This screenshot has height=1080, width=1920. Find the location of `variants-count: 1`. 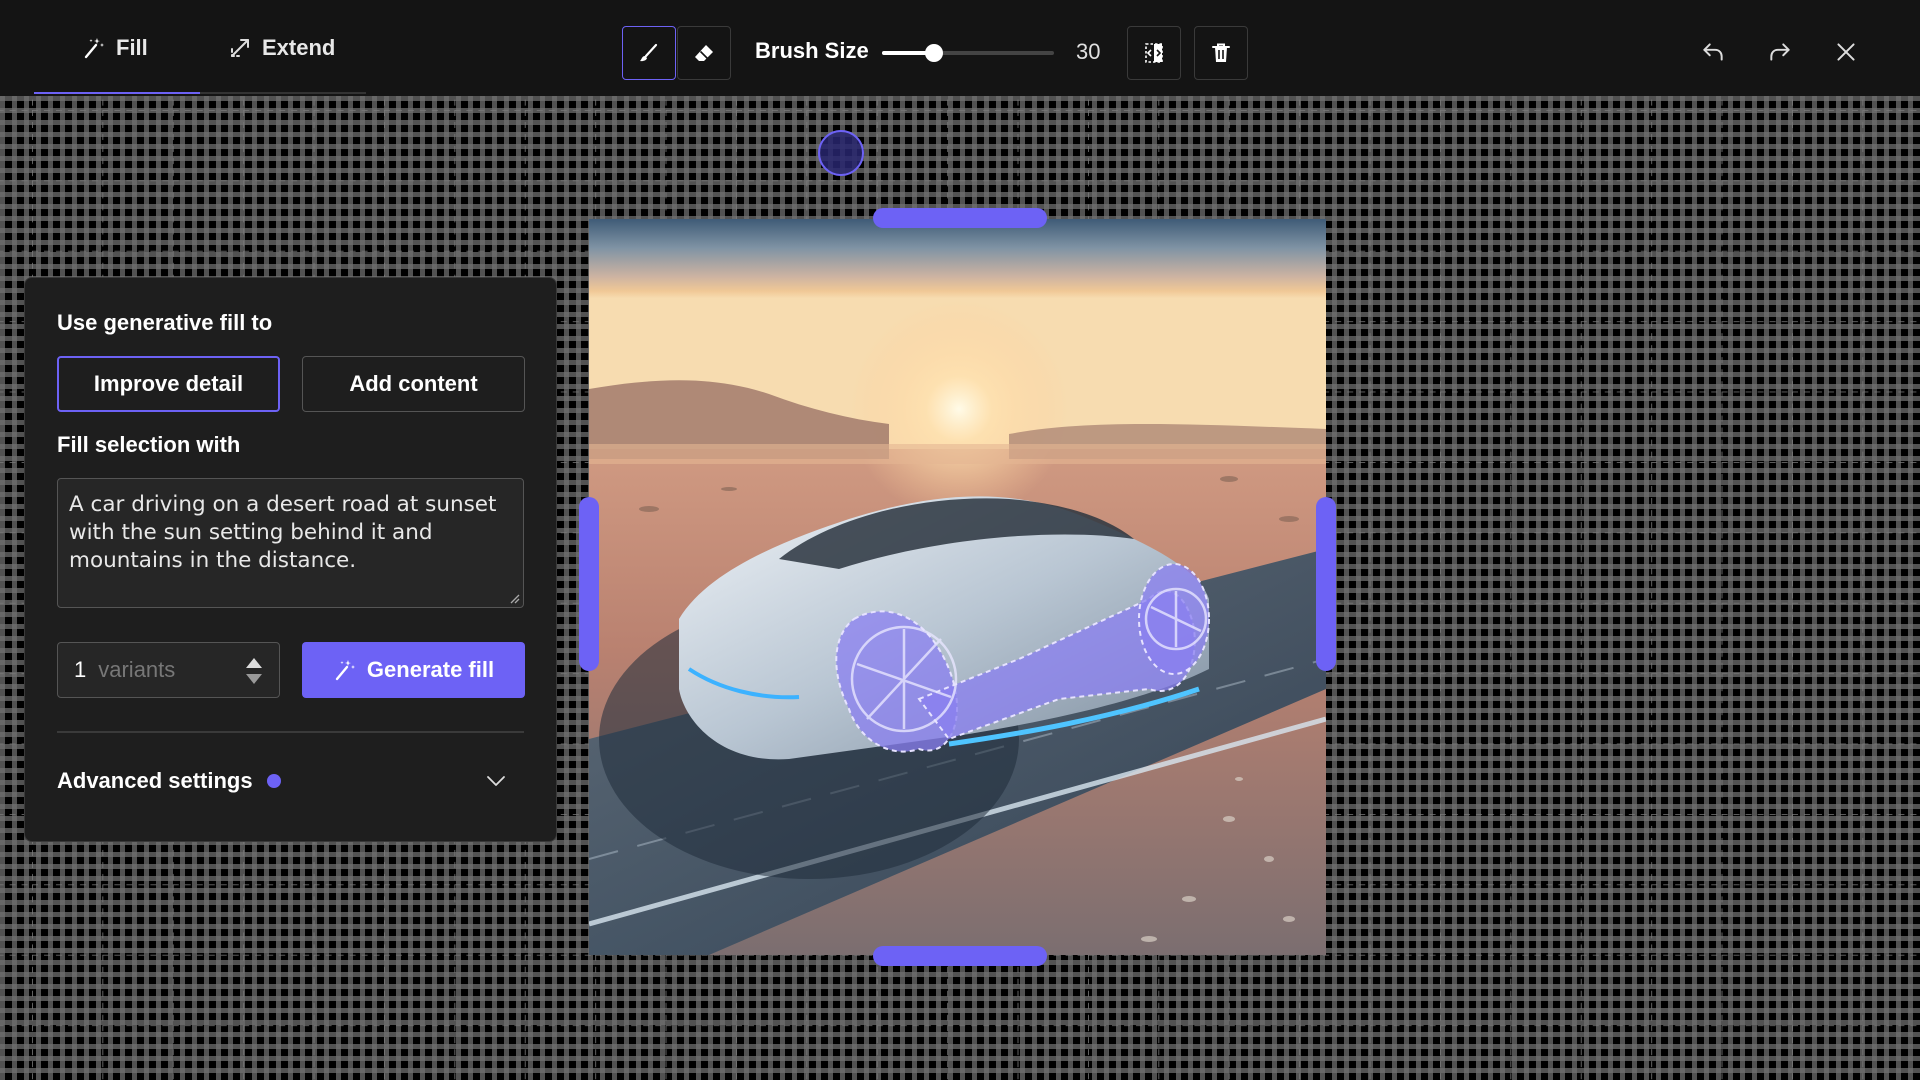

variants-count: 1 is located at coordinates (80, 669).